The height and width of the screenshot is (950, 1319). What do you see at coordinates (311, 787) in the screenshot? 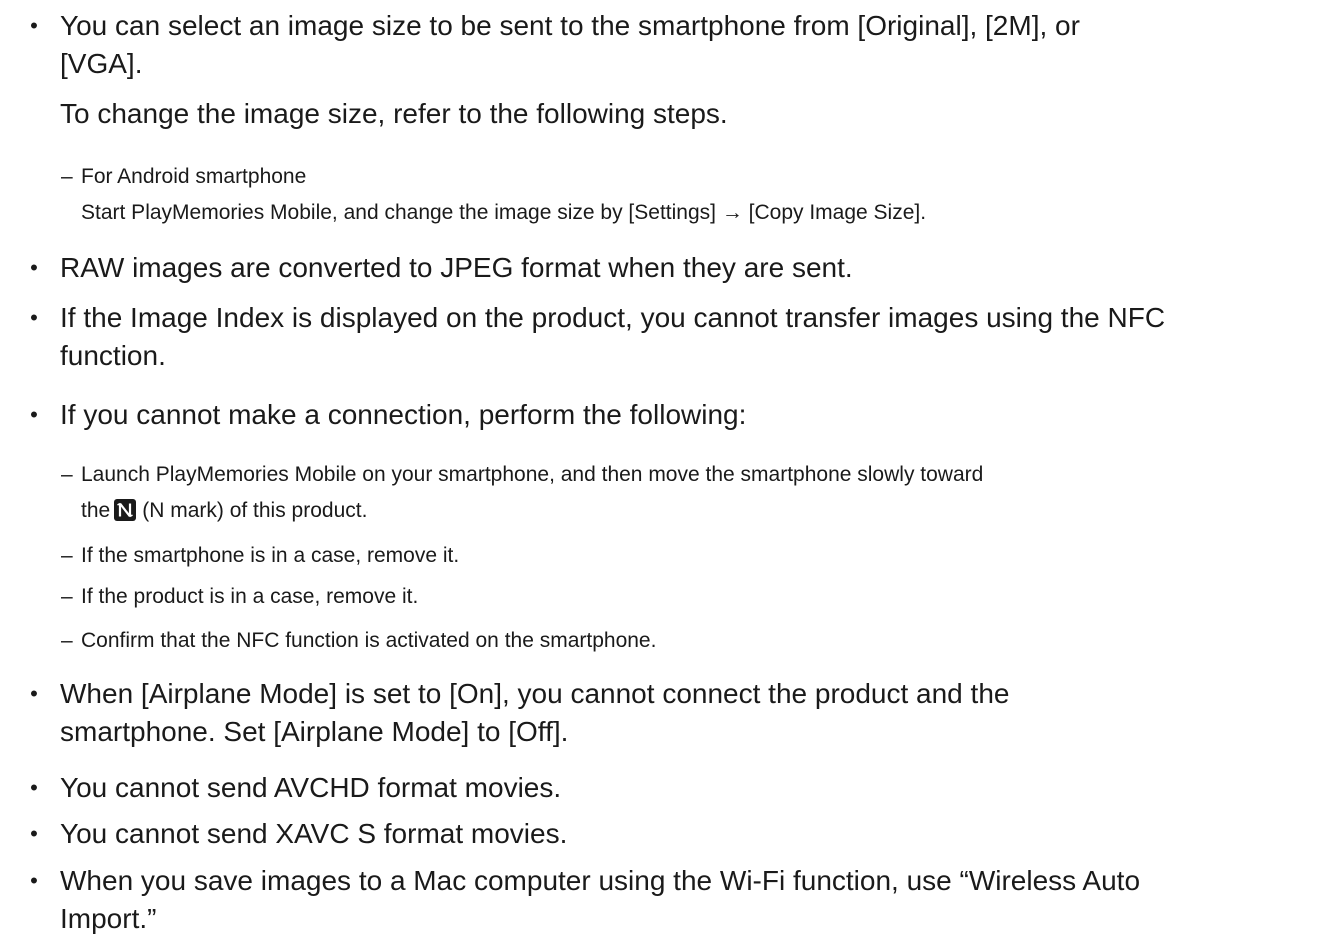
I see `note-avchd-text: You cannot send AVCHD format movies.` at bounding box center [311, 787].